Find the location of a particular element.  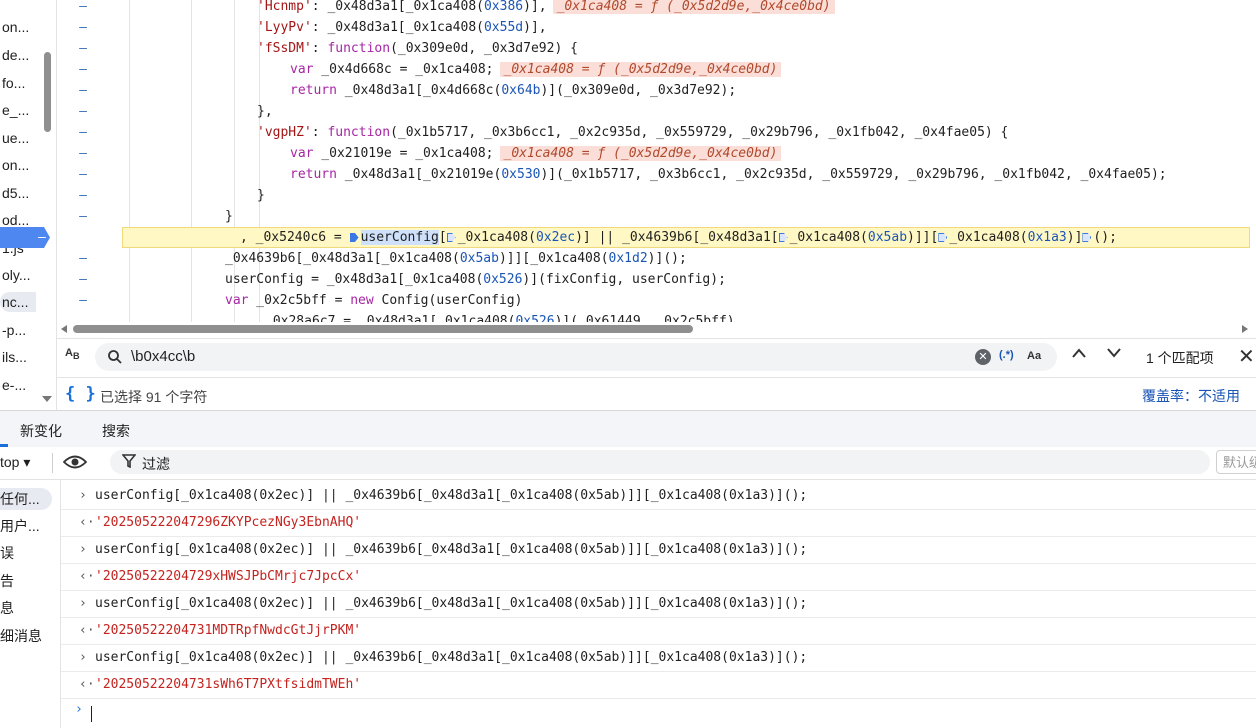

editor-status-bar: { } 已选择 91 个字符 覆盖率：不适用 is located at coordinates (656, 393).